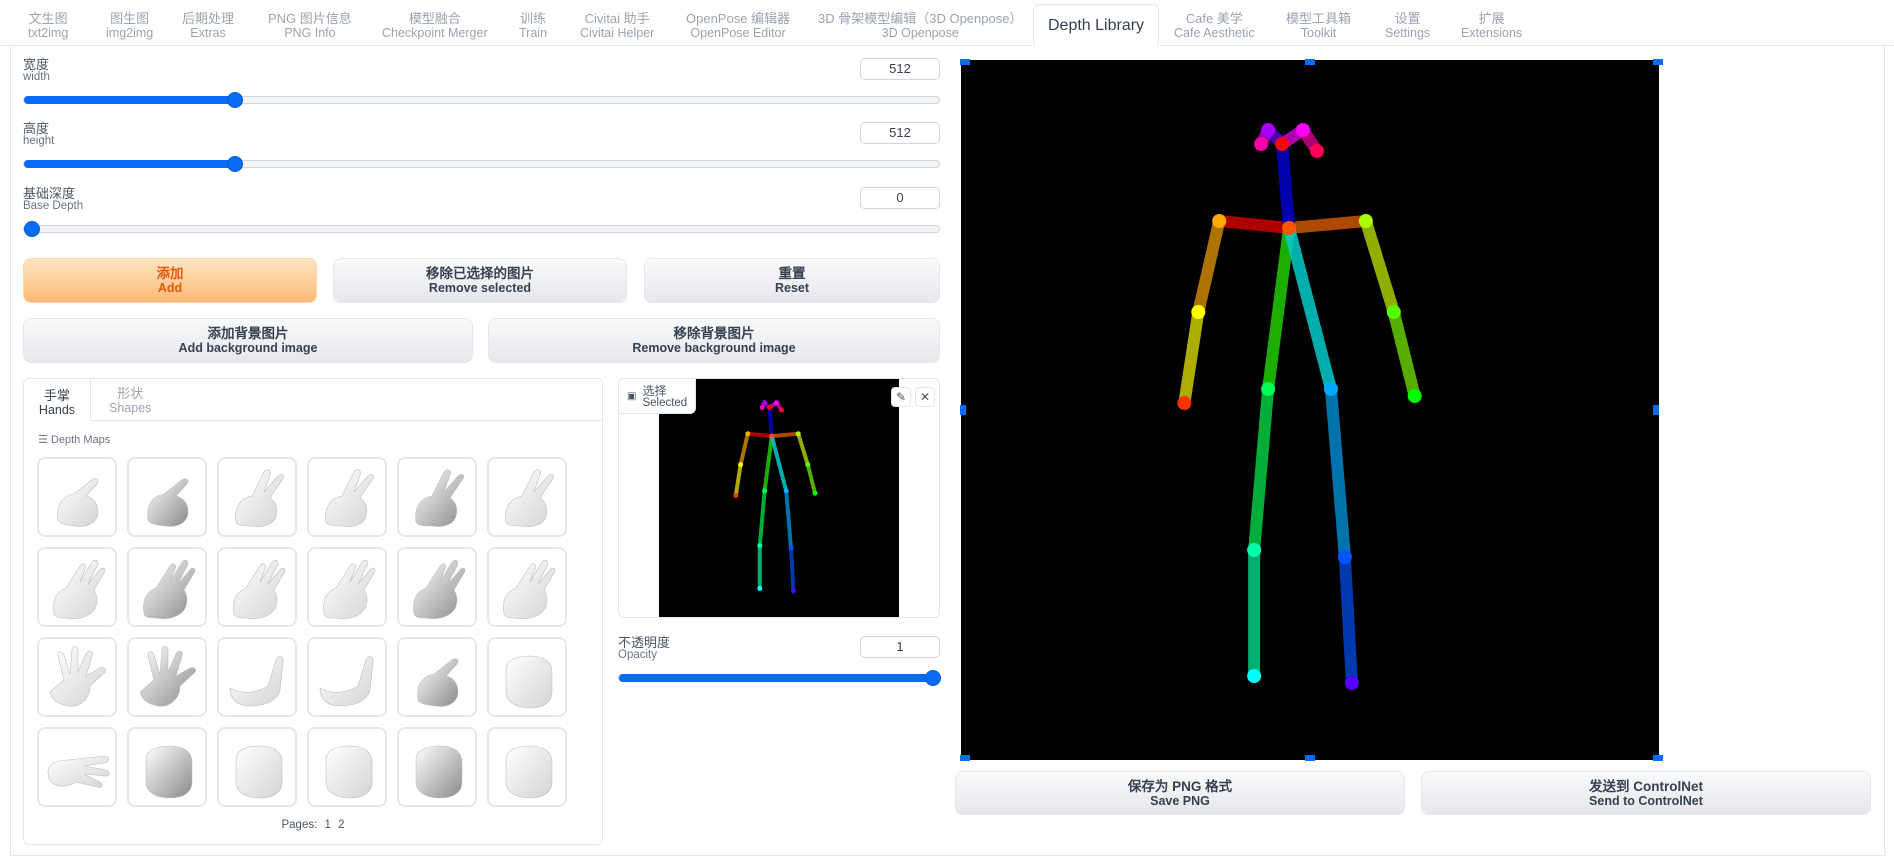 Image resolution: width=1894 pixels, height=864 pixels. I want to click on add-button: 添加 Add, so click(170, 280).